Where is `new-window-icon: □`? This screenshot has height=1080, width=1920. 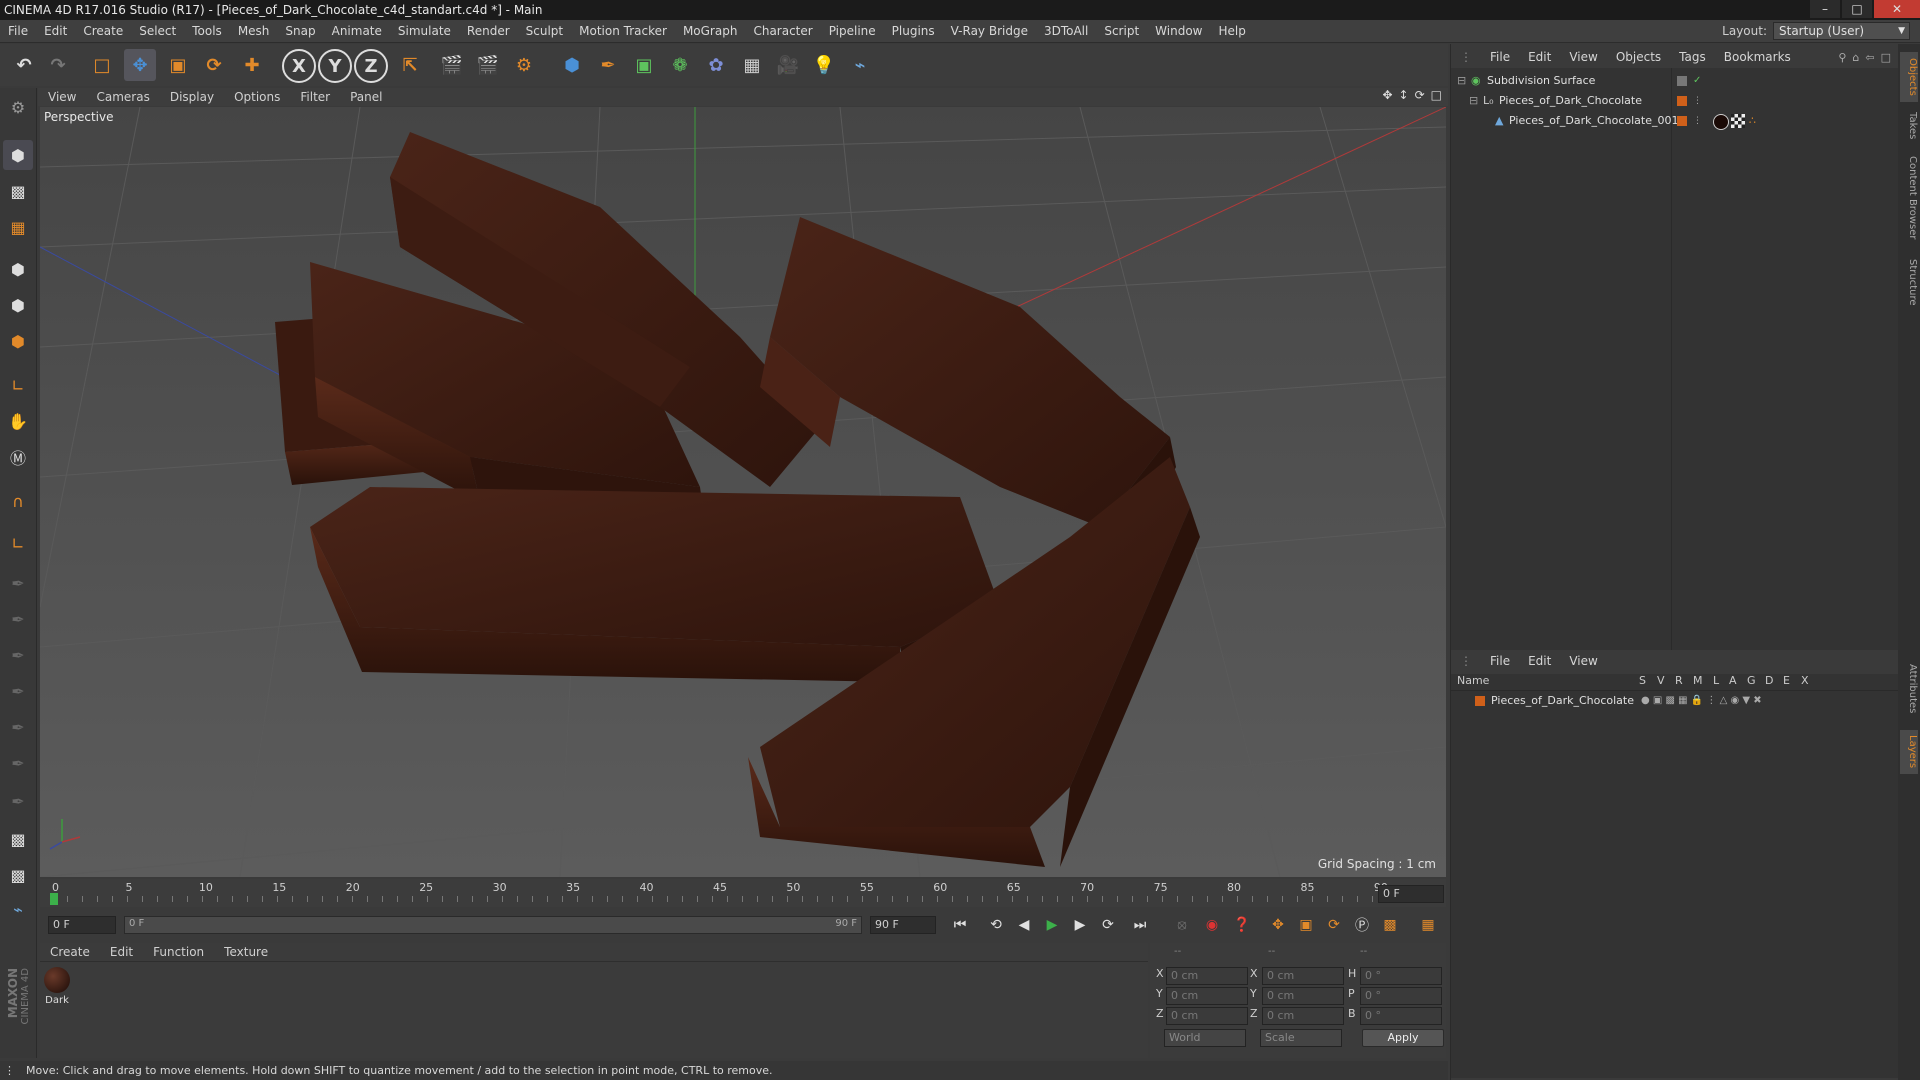
new-window-icon: □ is located at coordinates (1886, 57).